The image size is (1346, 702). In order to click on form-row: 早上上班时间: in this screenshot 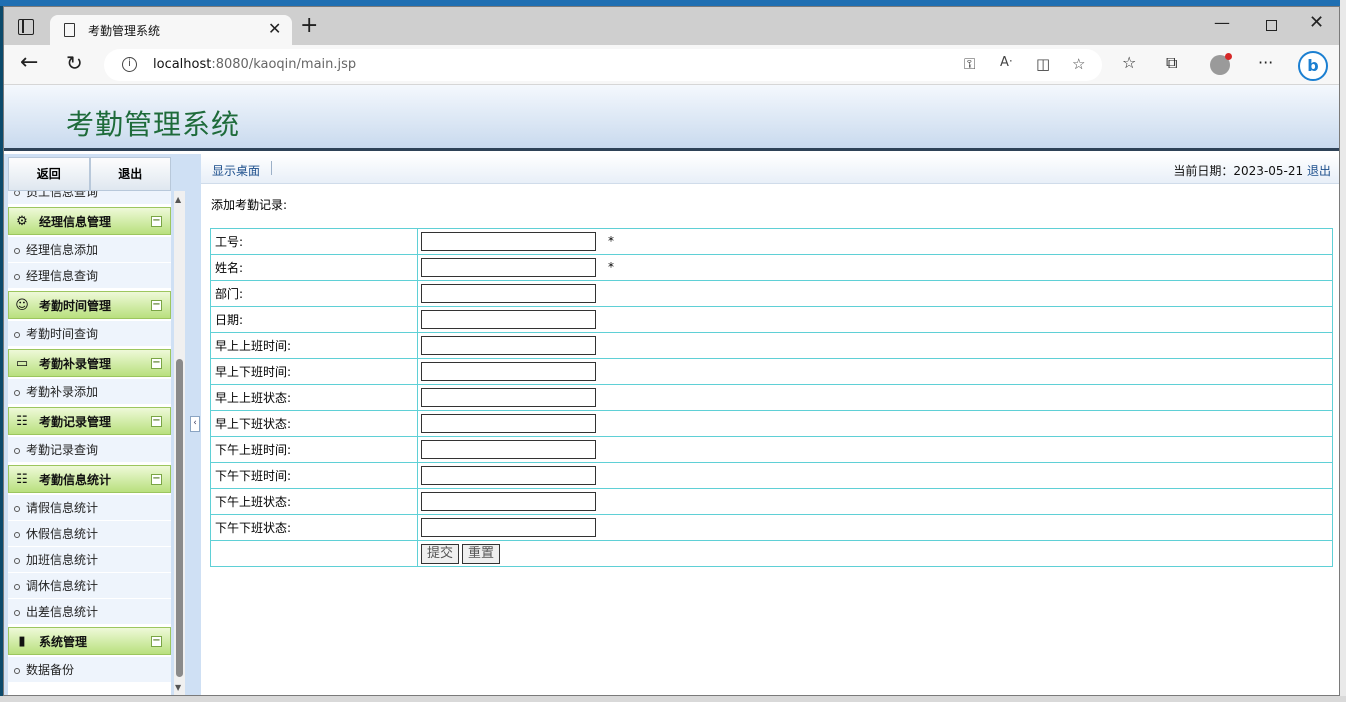, I will do `click(771, 345)`.